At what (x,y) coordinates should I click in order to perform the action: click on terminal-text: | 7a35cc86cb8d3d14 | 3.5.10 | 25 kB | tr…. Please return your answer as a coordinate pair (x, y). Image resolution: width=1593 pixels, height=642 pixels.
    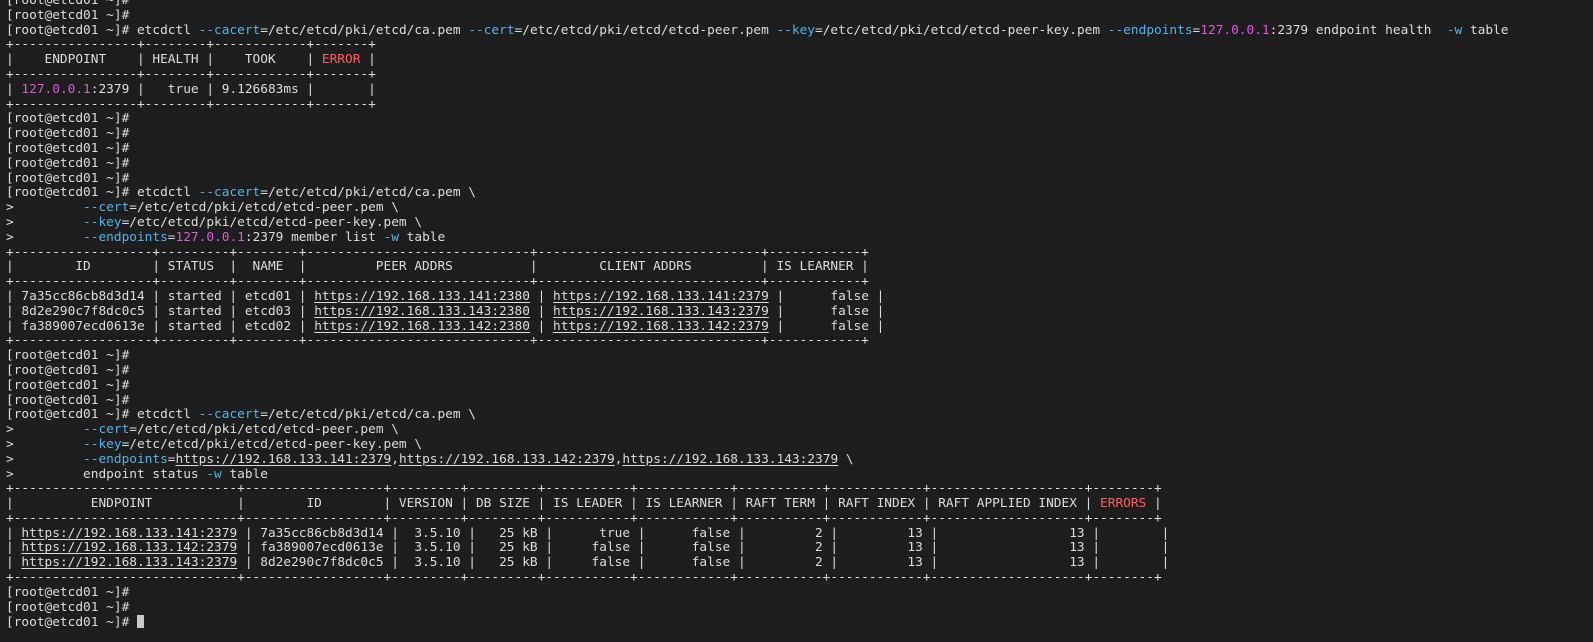
    Looking at the image, I should click on (703, 533).